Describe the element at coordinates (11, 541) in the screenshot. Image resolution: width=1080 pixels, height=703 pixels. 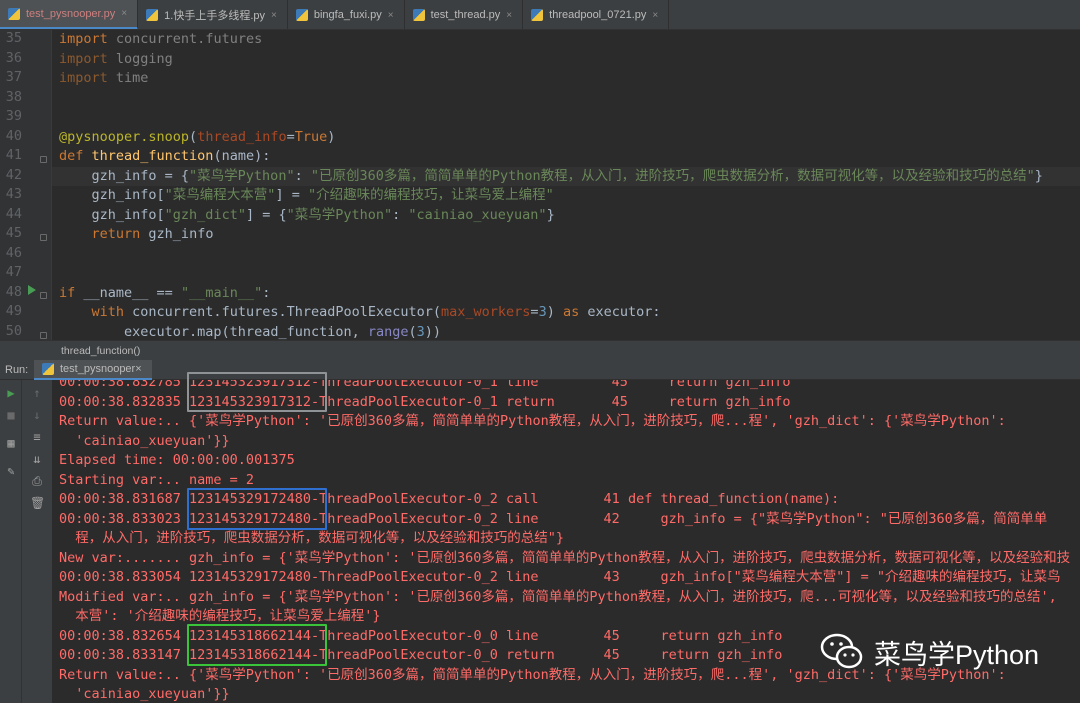
I see `run-action-strip: ▶ ■ ▦ ✎` at that location.